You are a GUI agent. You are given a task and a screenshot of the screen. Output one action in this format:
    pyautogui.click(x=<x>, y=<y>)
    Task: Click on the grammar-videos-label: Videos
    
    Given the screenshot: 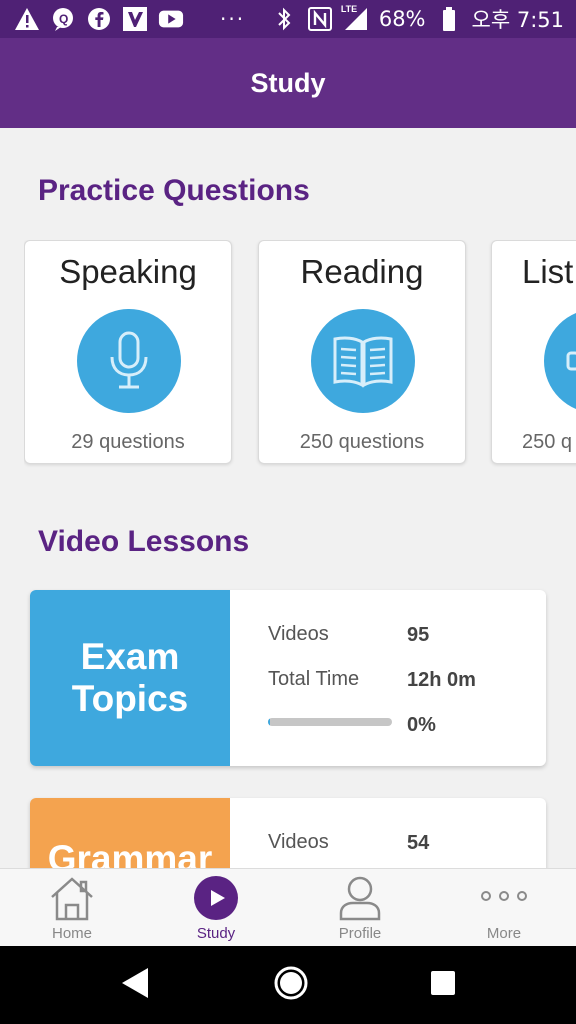 What is the action you would take?
    pyautogui.click(x=298, y=842)
    